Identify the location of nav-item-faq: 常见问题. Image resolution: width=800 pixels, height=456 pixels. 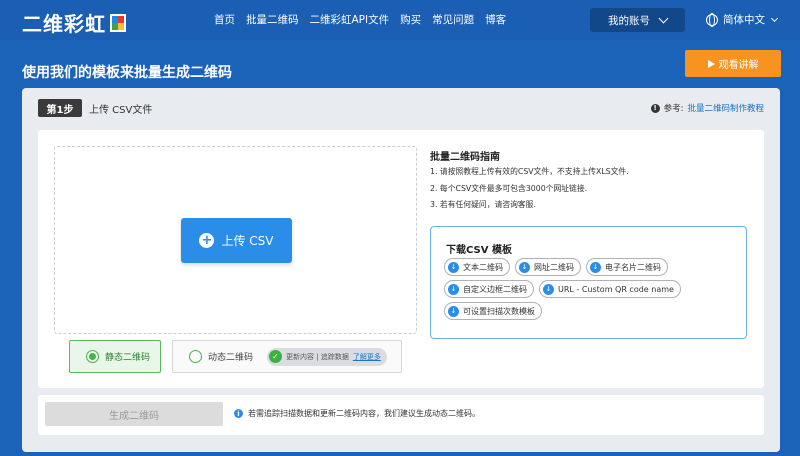
(453, 19).